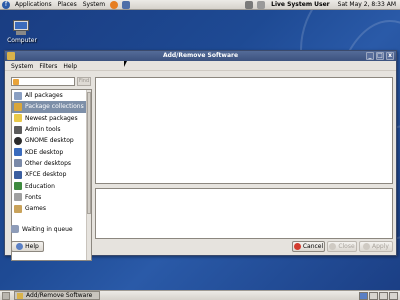  I want to click on clock: Sat May 2, 8:33 AM, so click(367, 4).